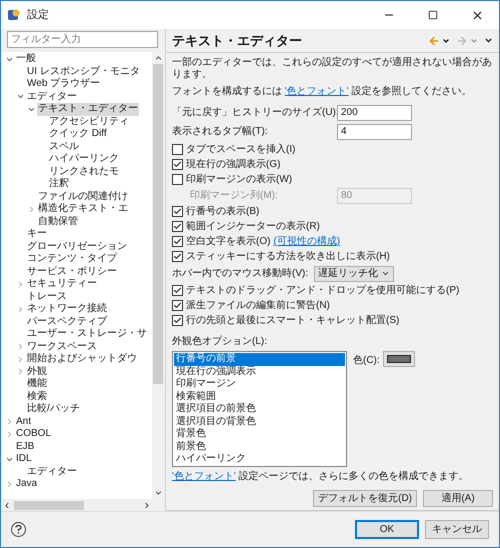 The height and width of the screenshot is (548, 500). I want to click on info-text: 一部のエディターでは、これらの設定のすべてが適用されない場合があります。, so click(332, 69).